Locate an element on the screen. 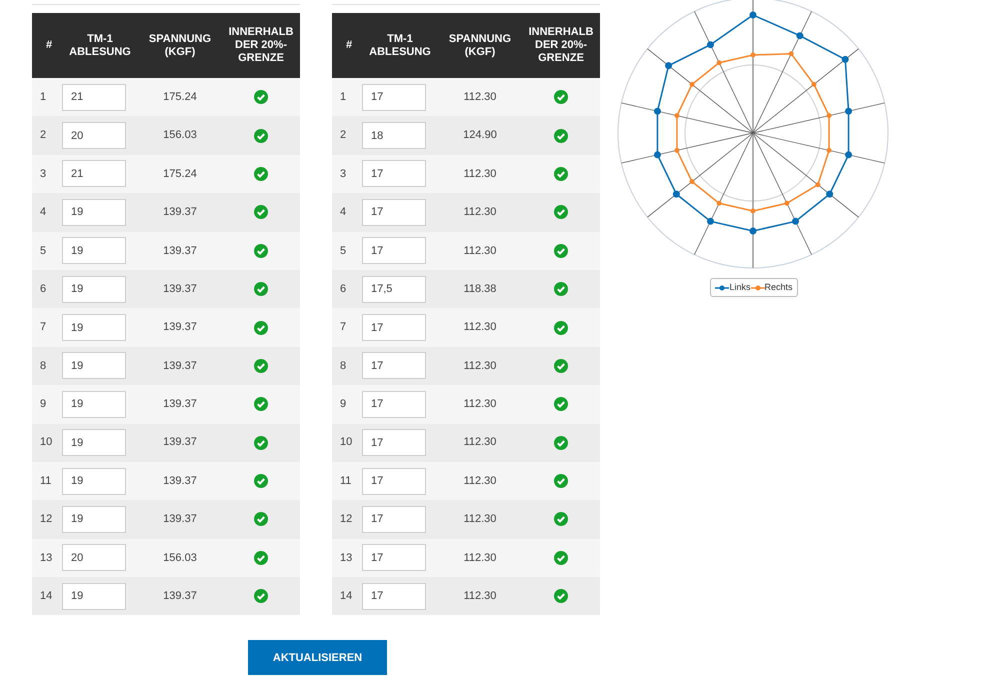 The image size is (991, 695). column-header: TM-1 ABLESUNG is located at coordinates (400, 45).